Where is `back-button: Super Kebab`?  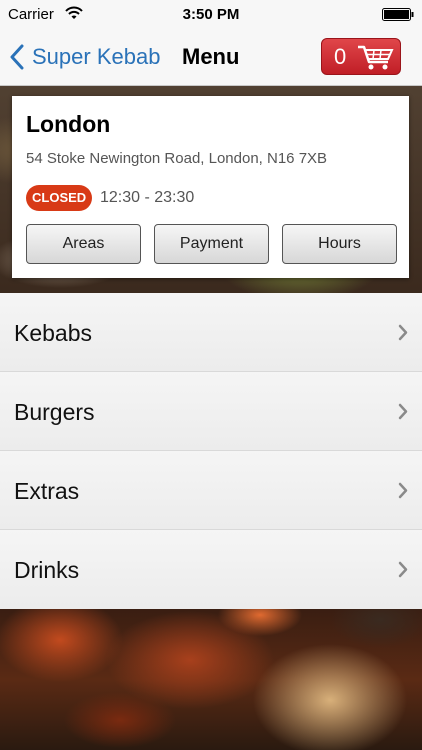 back-button: Super Kebab is located at coordinates (85, 57).